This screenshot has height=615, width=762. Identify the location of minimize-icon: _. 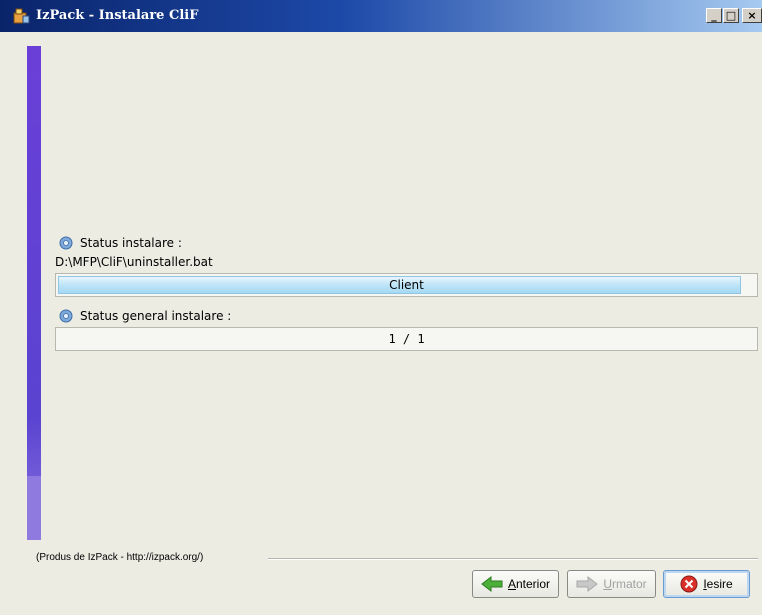
(714, 15).